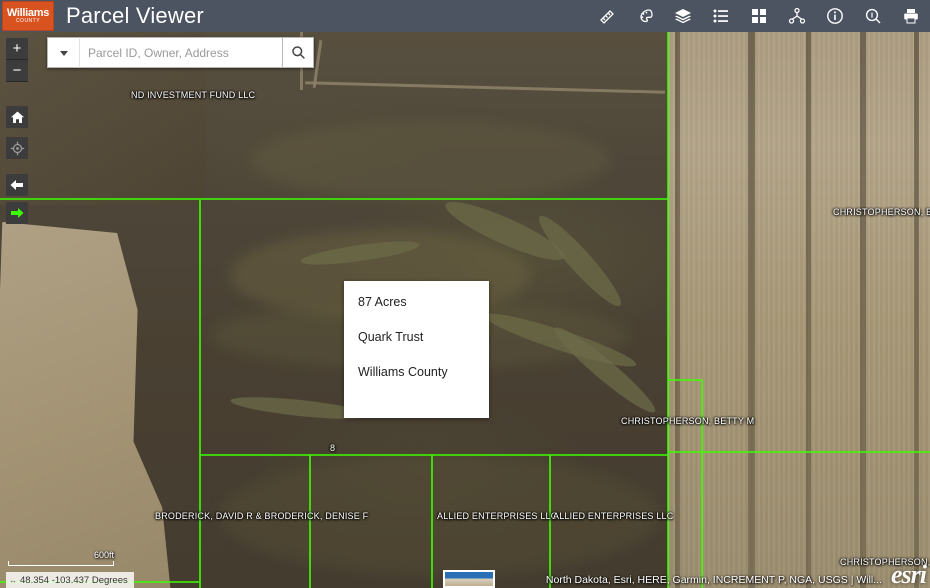 This screenshot has height=588, width=930. What do you see at coordinates (61, 563) in the screenshot?
I see `scale-bar-line` at bounding box center [61, 563].